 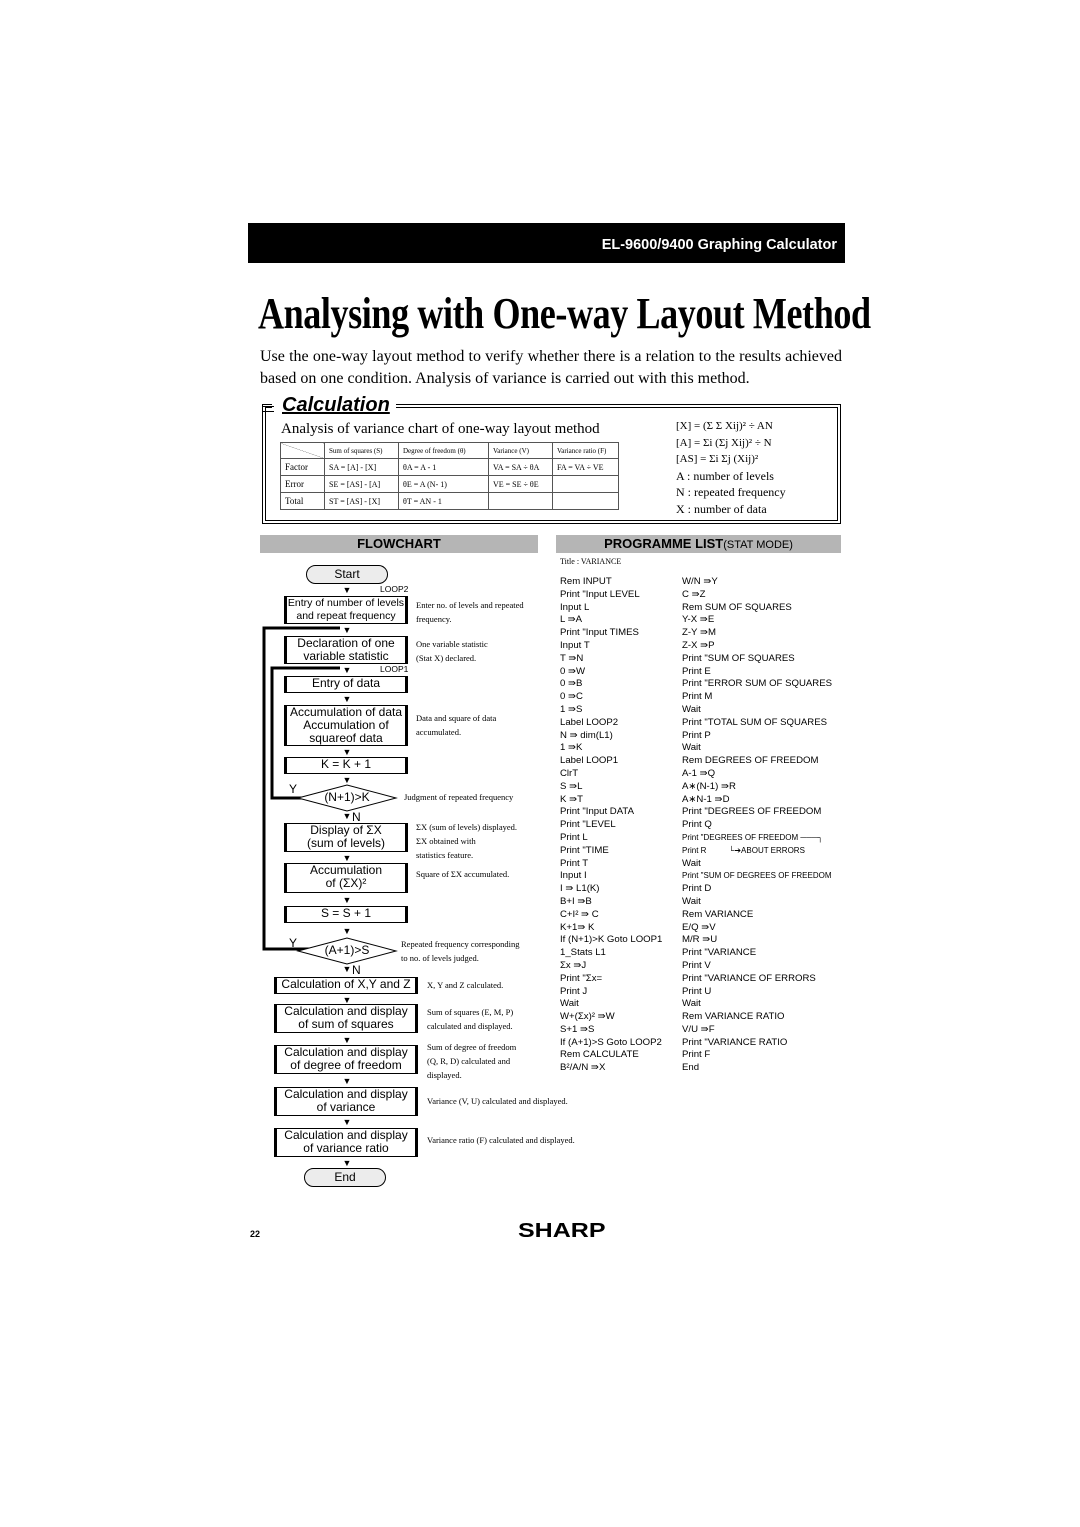 I want to click on note-text: ΣX obtained with, so click(x=446, y=841).